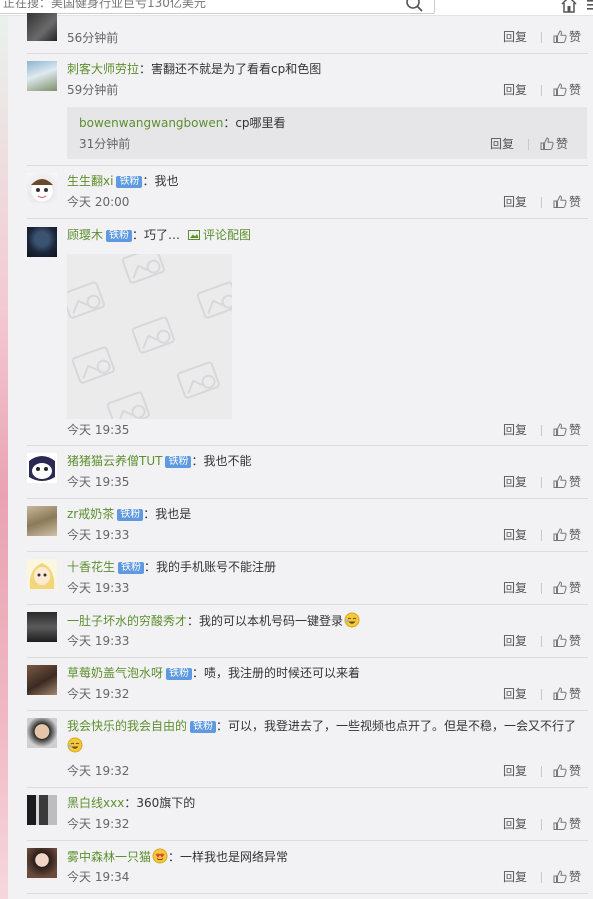 Image resolution: width=593 pixels, height=899 pixels. Describe the element at coordinates (219, 235) in the screenshot. I see `comment-image-link: 评论配图` at that location.